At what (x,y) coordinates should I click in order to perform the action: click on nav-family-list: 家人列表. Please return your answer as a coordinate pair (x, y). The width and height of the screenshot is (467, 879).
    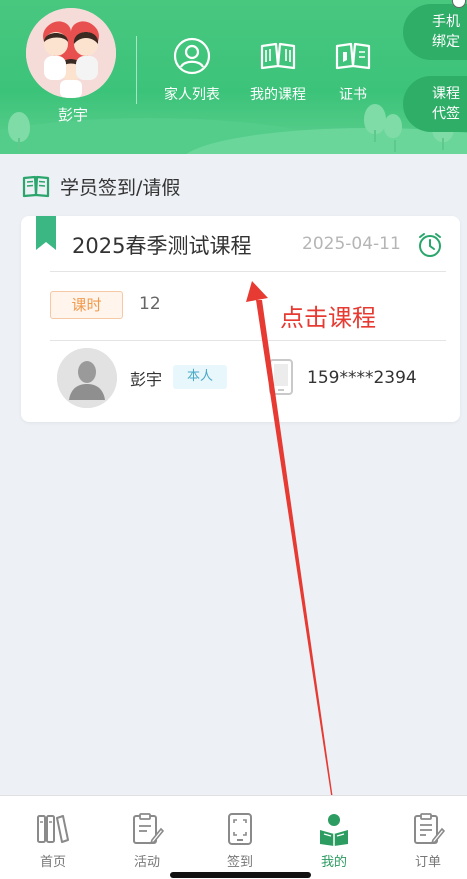
    Looking at the image, I should click on (192, 70).